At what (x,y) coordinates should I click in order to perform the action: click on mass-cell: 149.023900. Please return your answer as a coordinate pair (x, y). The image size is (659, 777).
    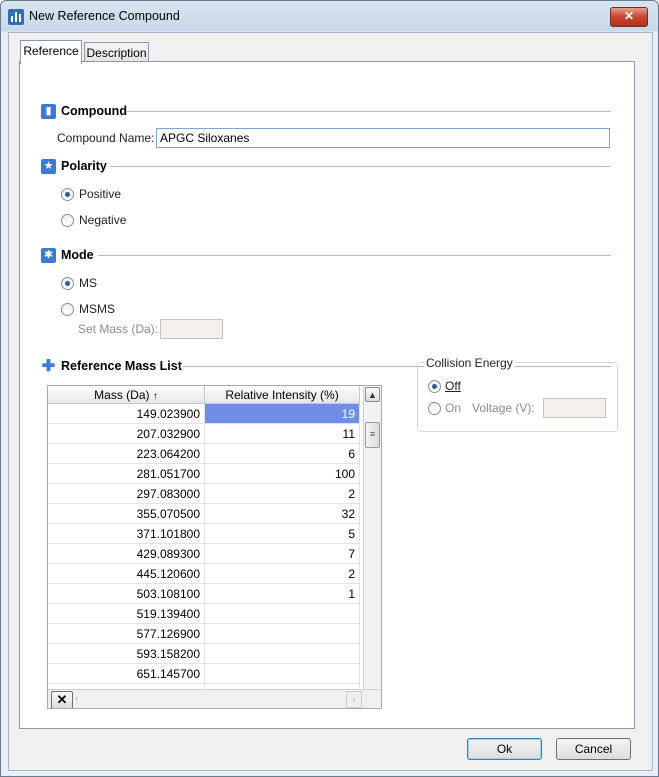
    Looking at the image, I should click on (126, 414).